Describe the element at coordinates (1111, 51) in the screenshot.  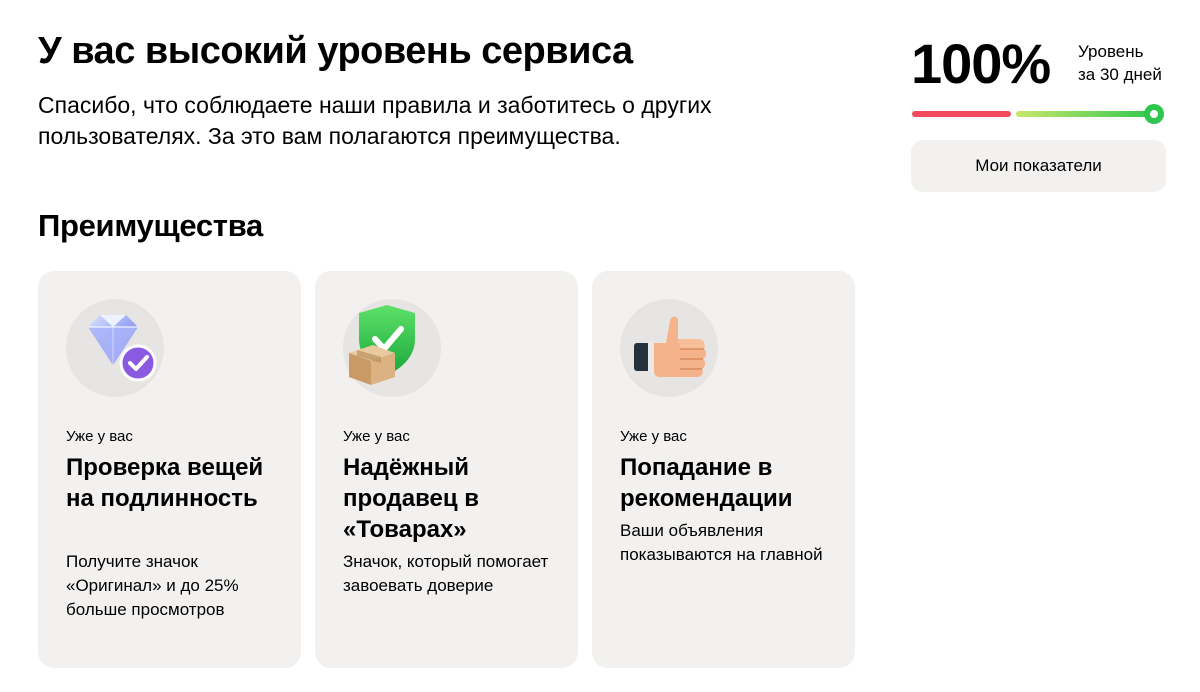
I see `service-level-caption-line1: Уровень` at that location.